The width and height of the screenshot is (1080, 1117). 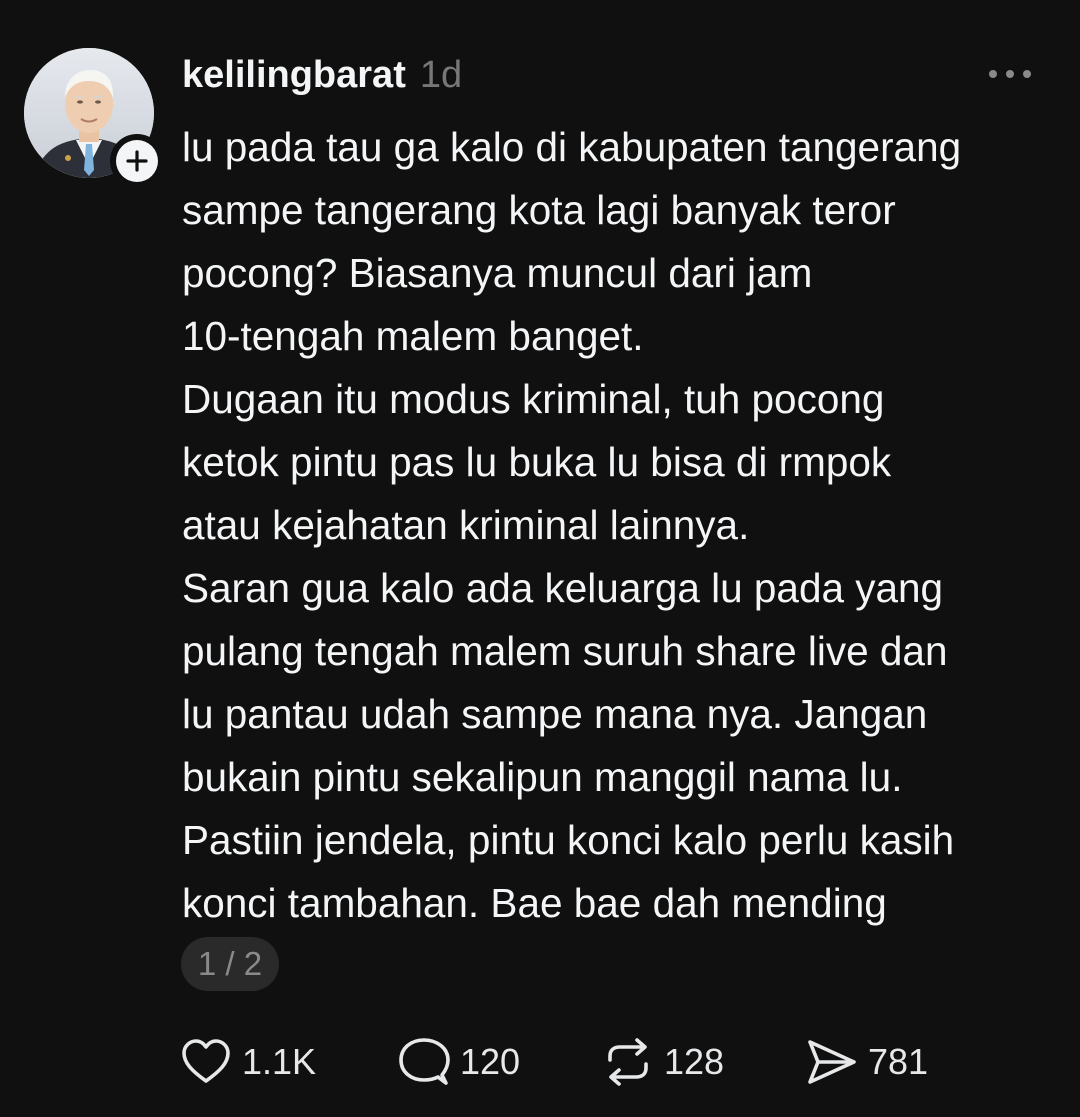 I want to click on post-text-line: ketok pintu pas lu buka lu bisa di rmpok, so click(x=537, y=462).